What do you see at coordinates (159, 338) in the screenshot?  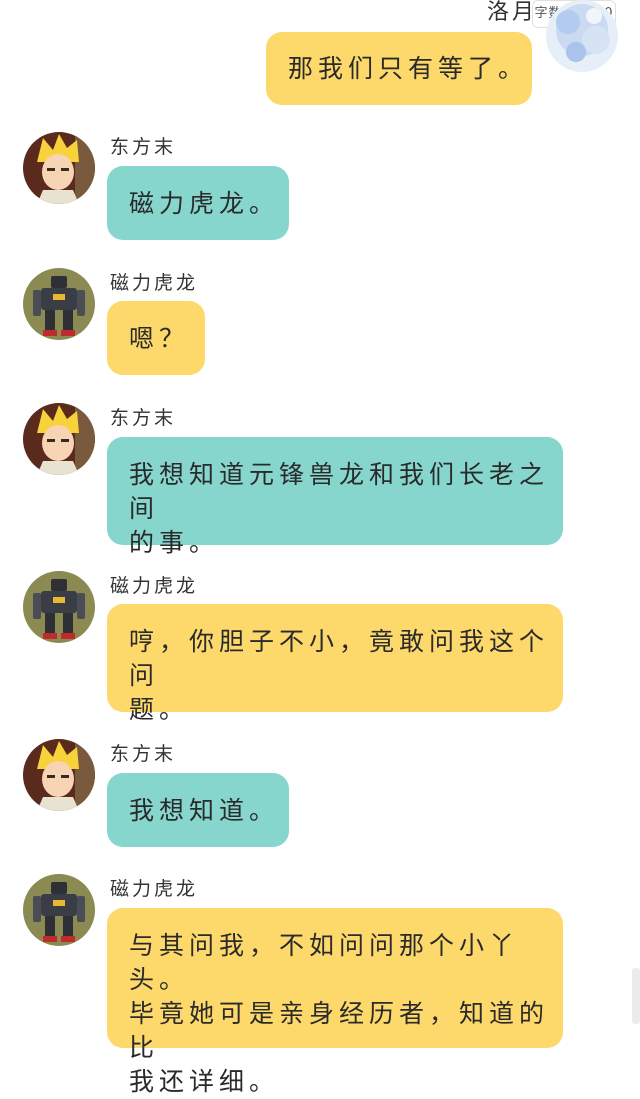 I see `message-text: 嗯？` at bounding box center [159, 338].